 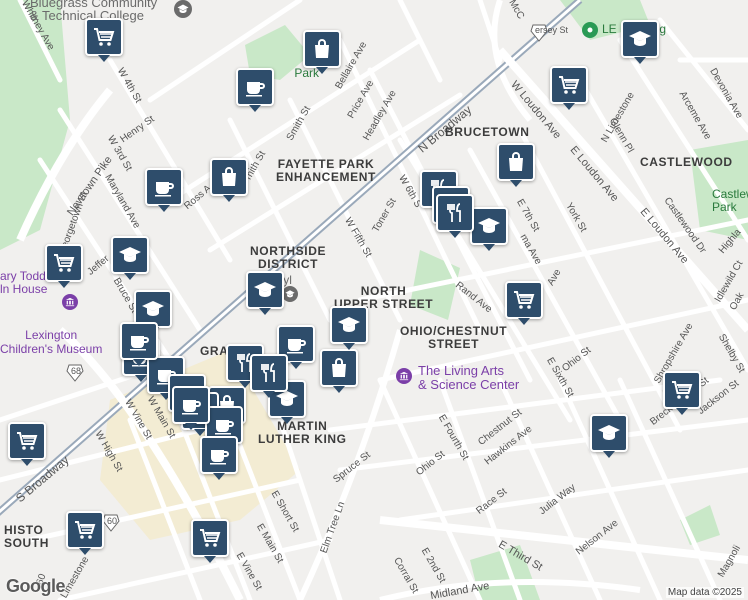 What do you see at coordinates (76, 371) in the screenshot?
I see `route-60-label-a: 68` at bounding box center [76, 371].